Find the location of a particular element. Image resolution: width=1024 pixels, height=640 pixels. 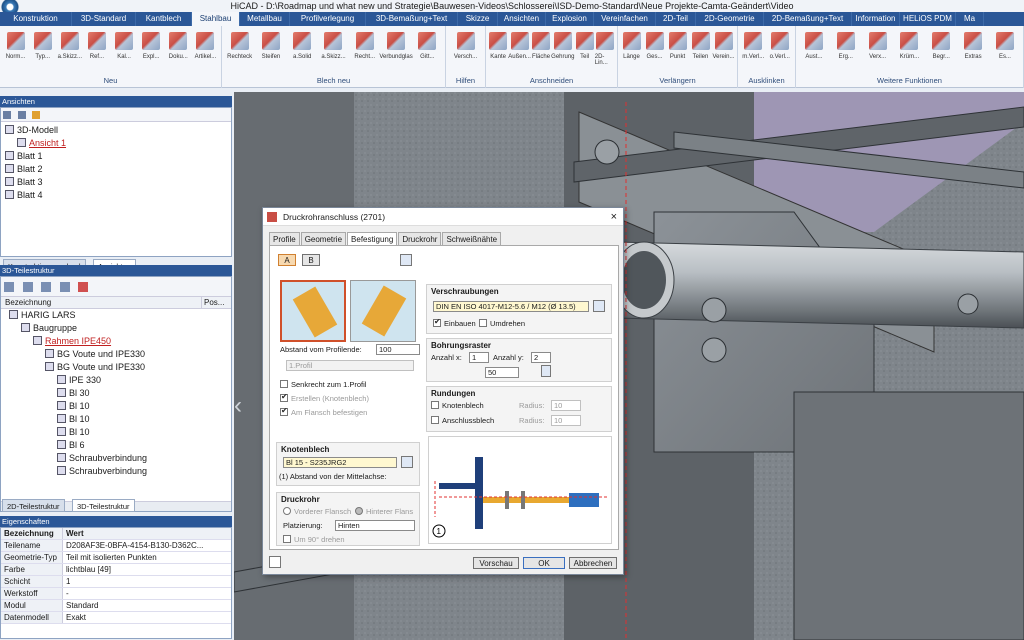

knotenblech-option: (1) Abstand von der Mittelachse: is located at coordinates (347, 477).